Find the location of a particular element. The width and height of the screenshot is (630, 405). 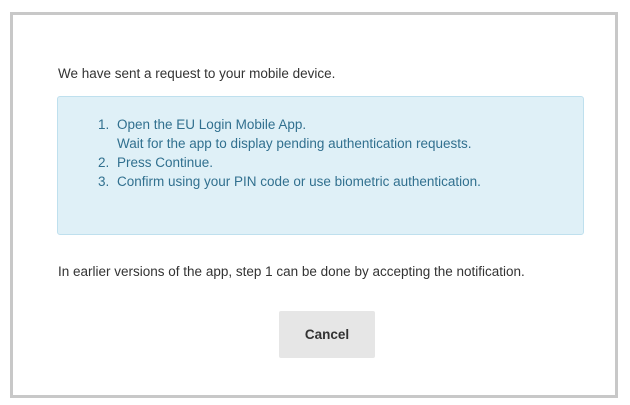

step-text: Press Continue. is located at coordinates (165, 162).